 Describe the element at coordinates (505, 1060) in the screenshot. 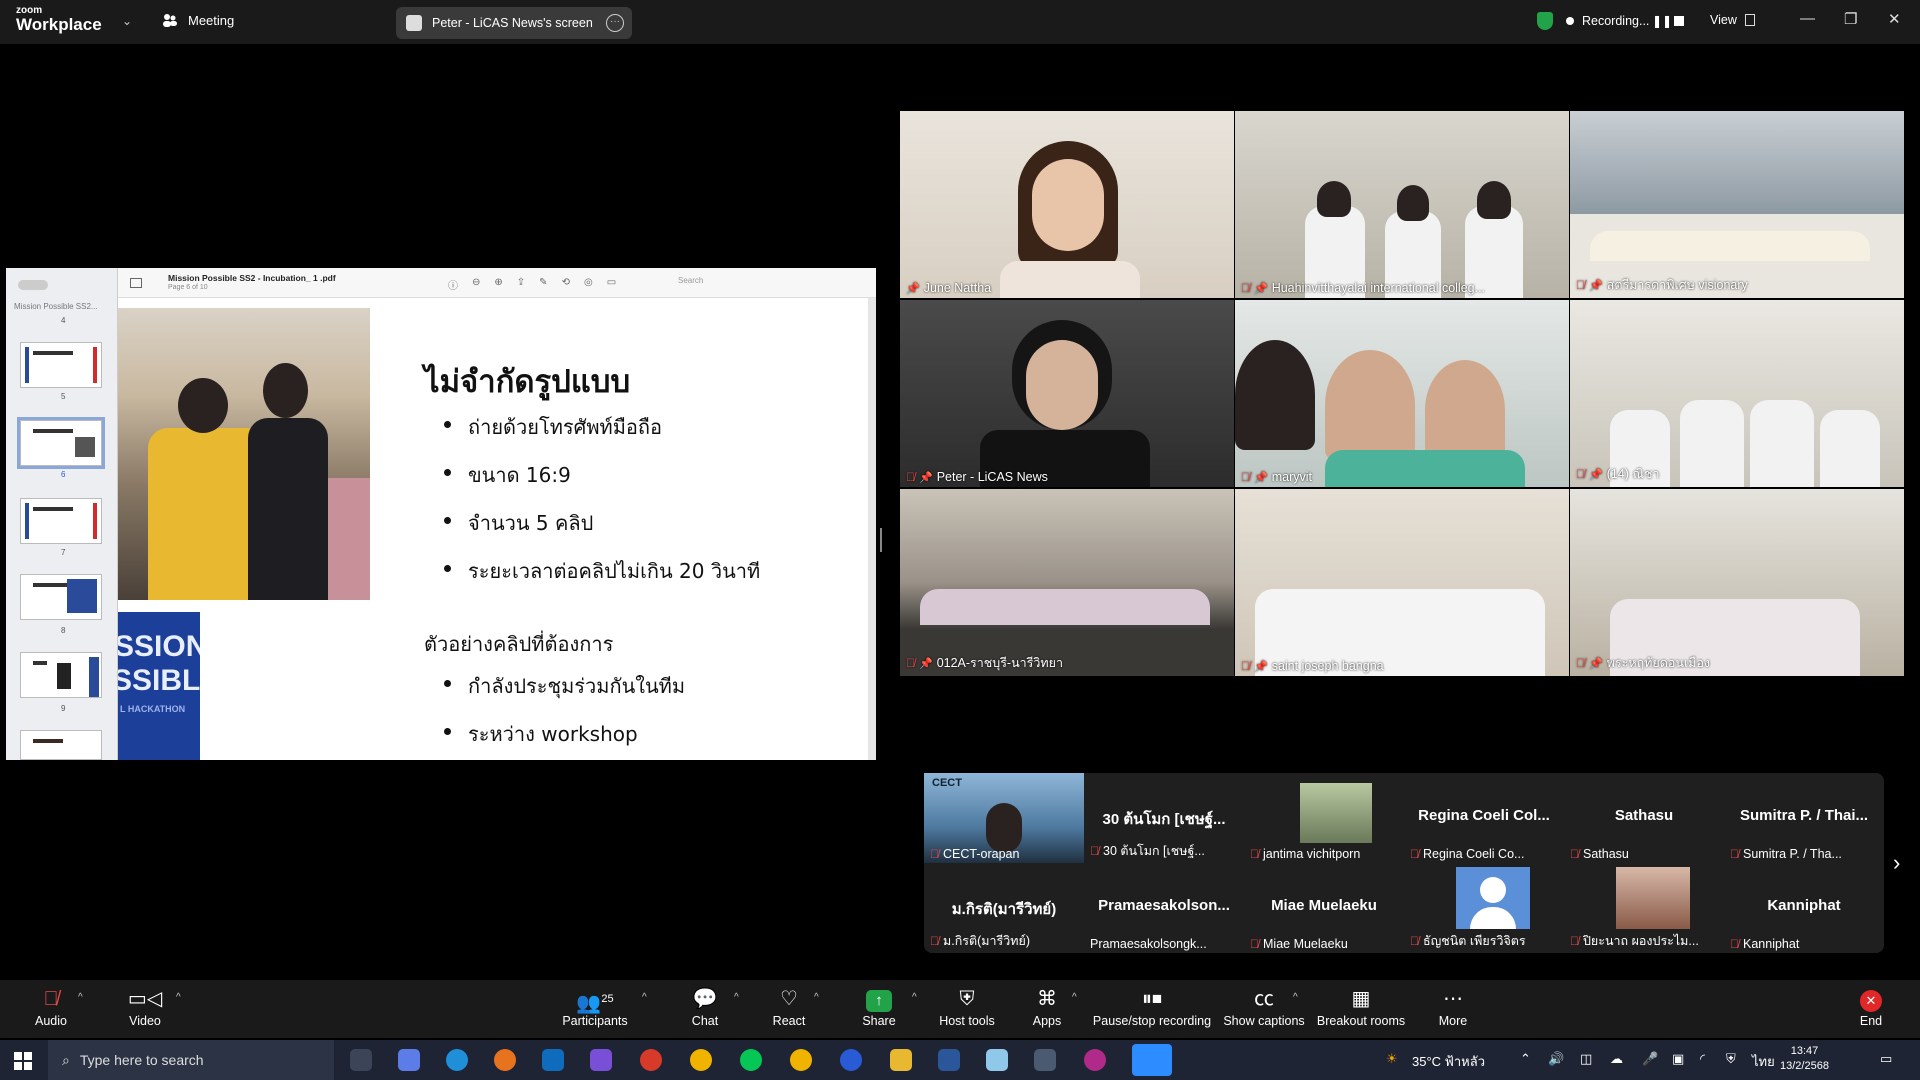

I see `firefox-icon` at that location.